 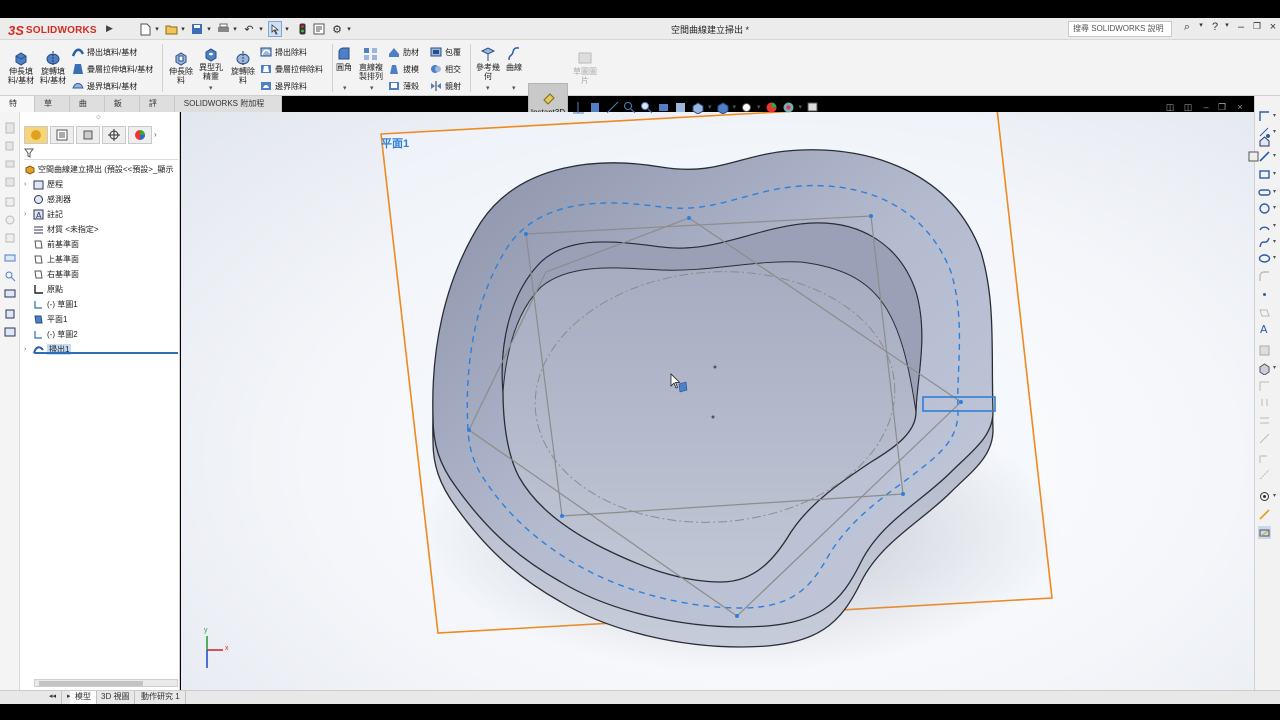 I want to click on panel-grip-icon: ⬦, so click(x=98, y=118).